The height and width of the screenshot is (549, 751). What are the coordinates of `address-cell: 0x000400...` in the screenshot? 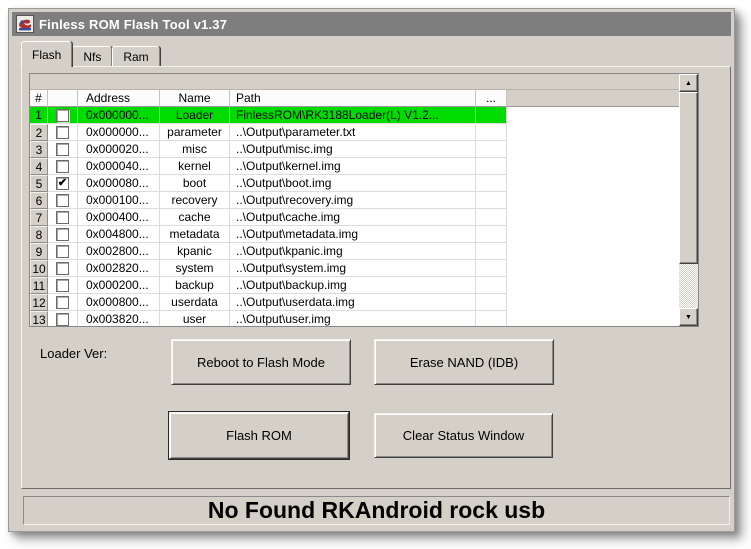 It's located at (119, 217).